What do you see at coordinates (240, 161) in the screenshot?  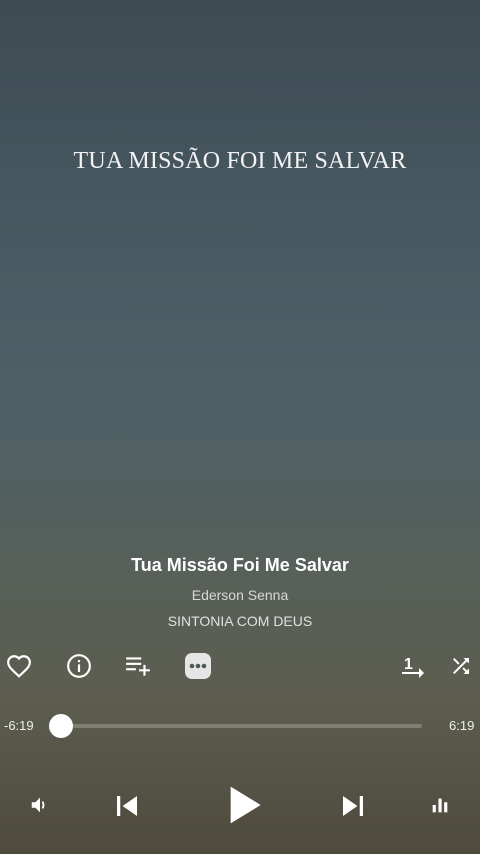 I see `lyric-line: TUA MISSÃO FOI ME SALVAR` at bounding box center [240, 161].